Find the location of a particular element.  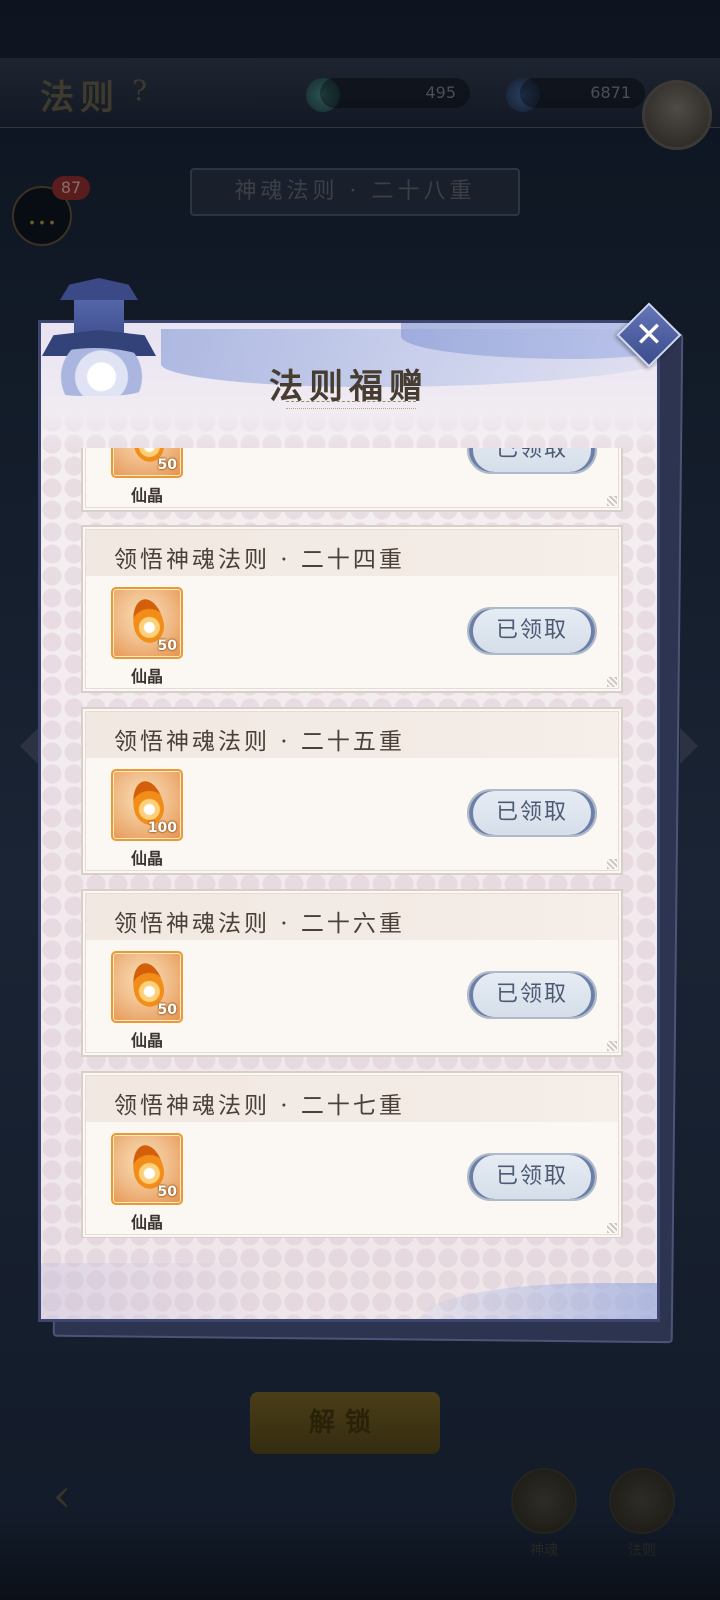

level-banner: 神魂法则 · 二十八重 is located at coordinates (355, 192).